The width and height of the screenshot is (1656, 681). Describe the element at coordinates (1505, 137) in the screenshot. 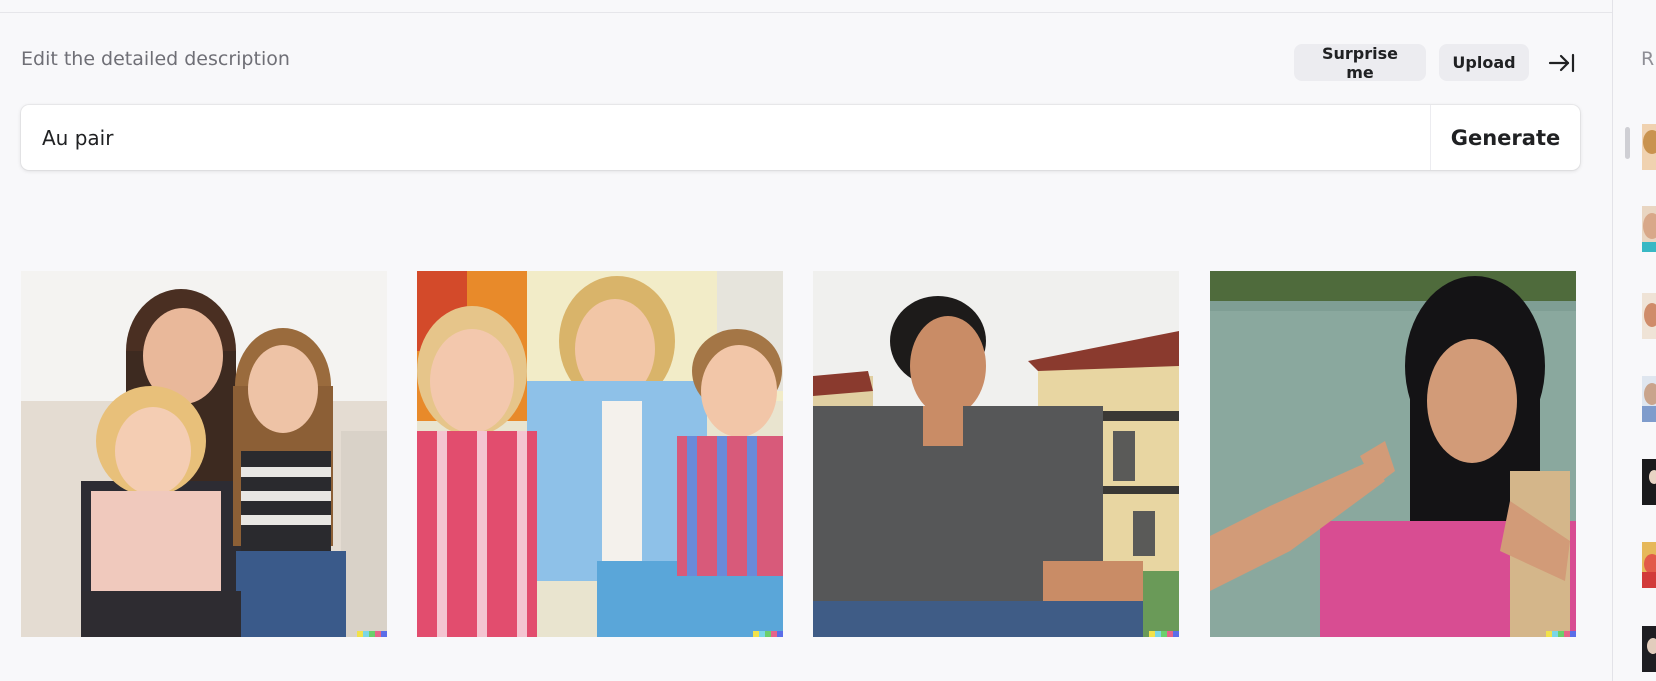

I see `generate-button: Generate` at that location.